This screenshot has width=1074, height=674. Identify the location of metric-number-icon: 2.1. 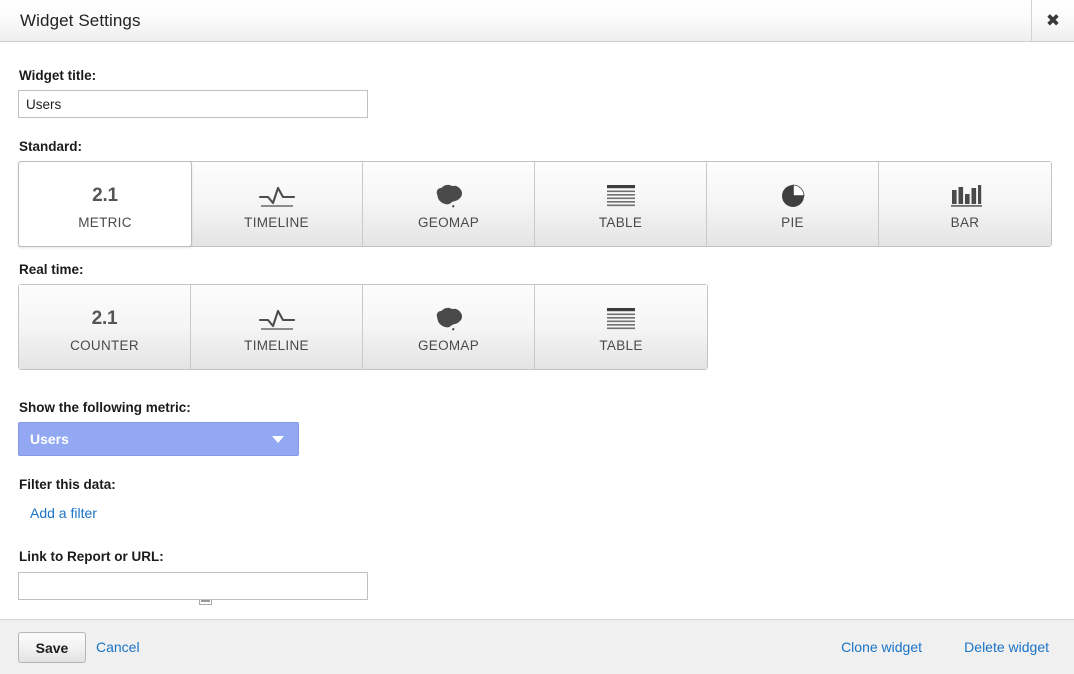
(105, 195).